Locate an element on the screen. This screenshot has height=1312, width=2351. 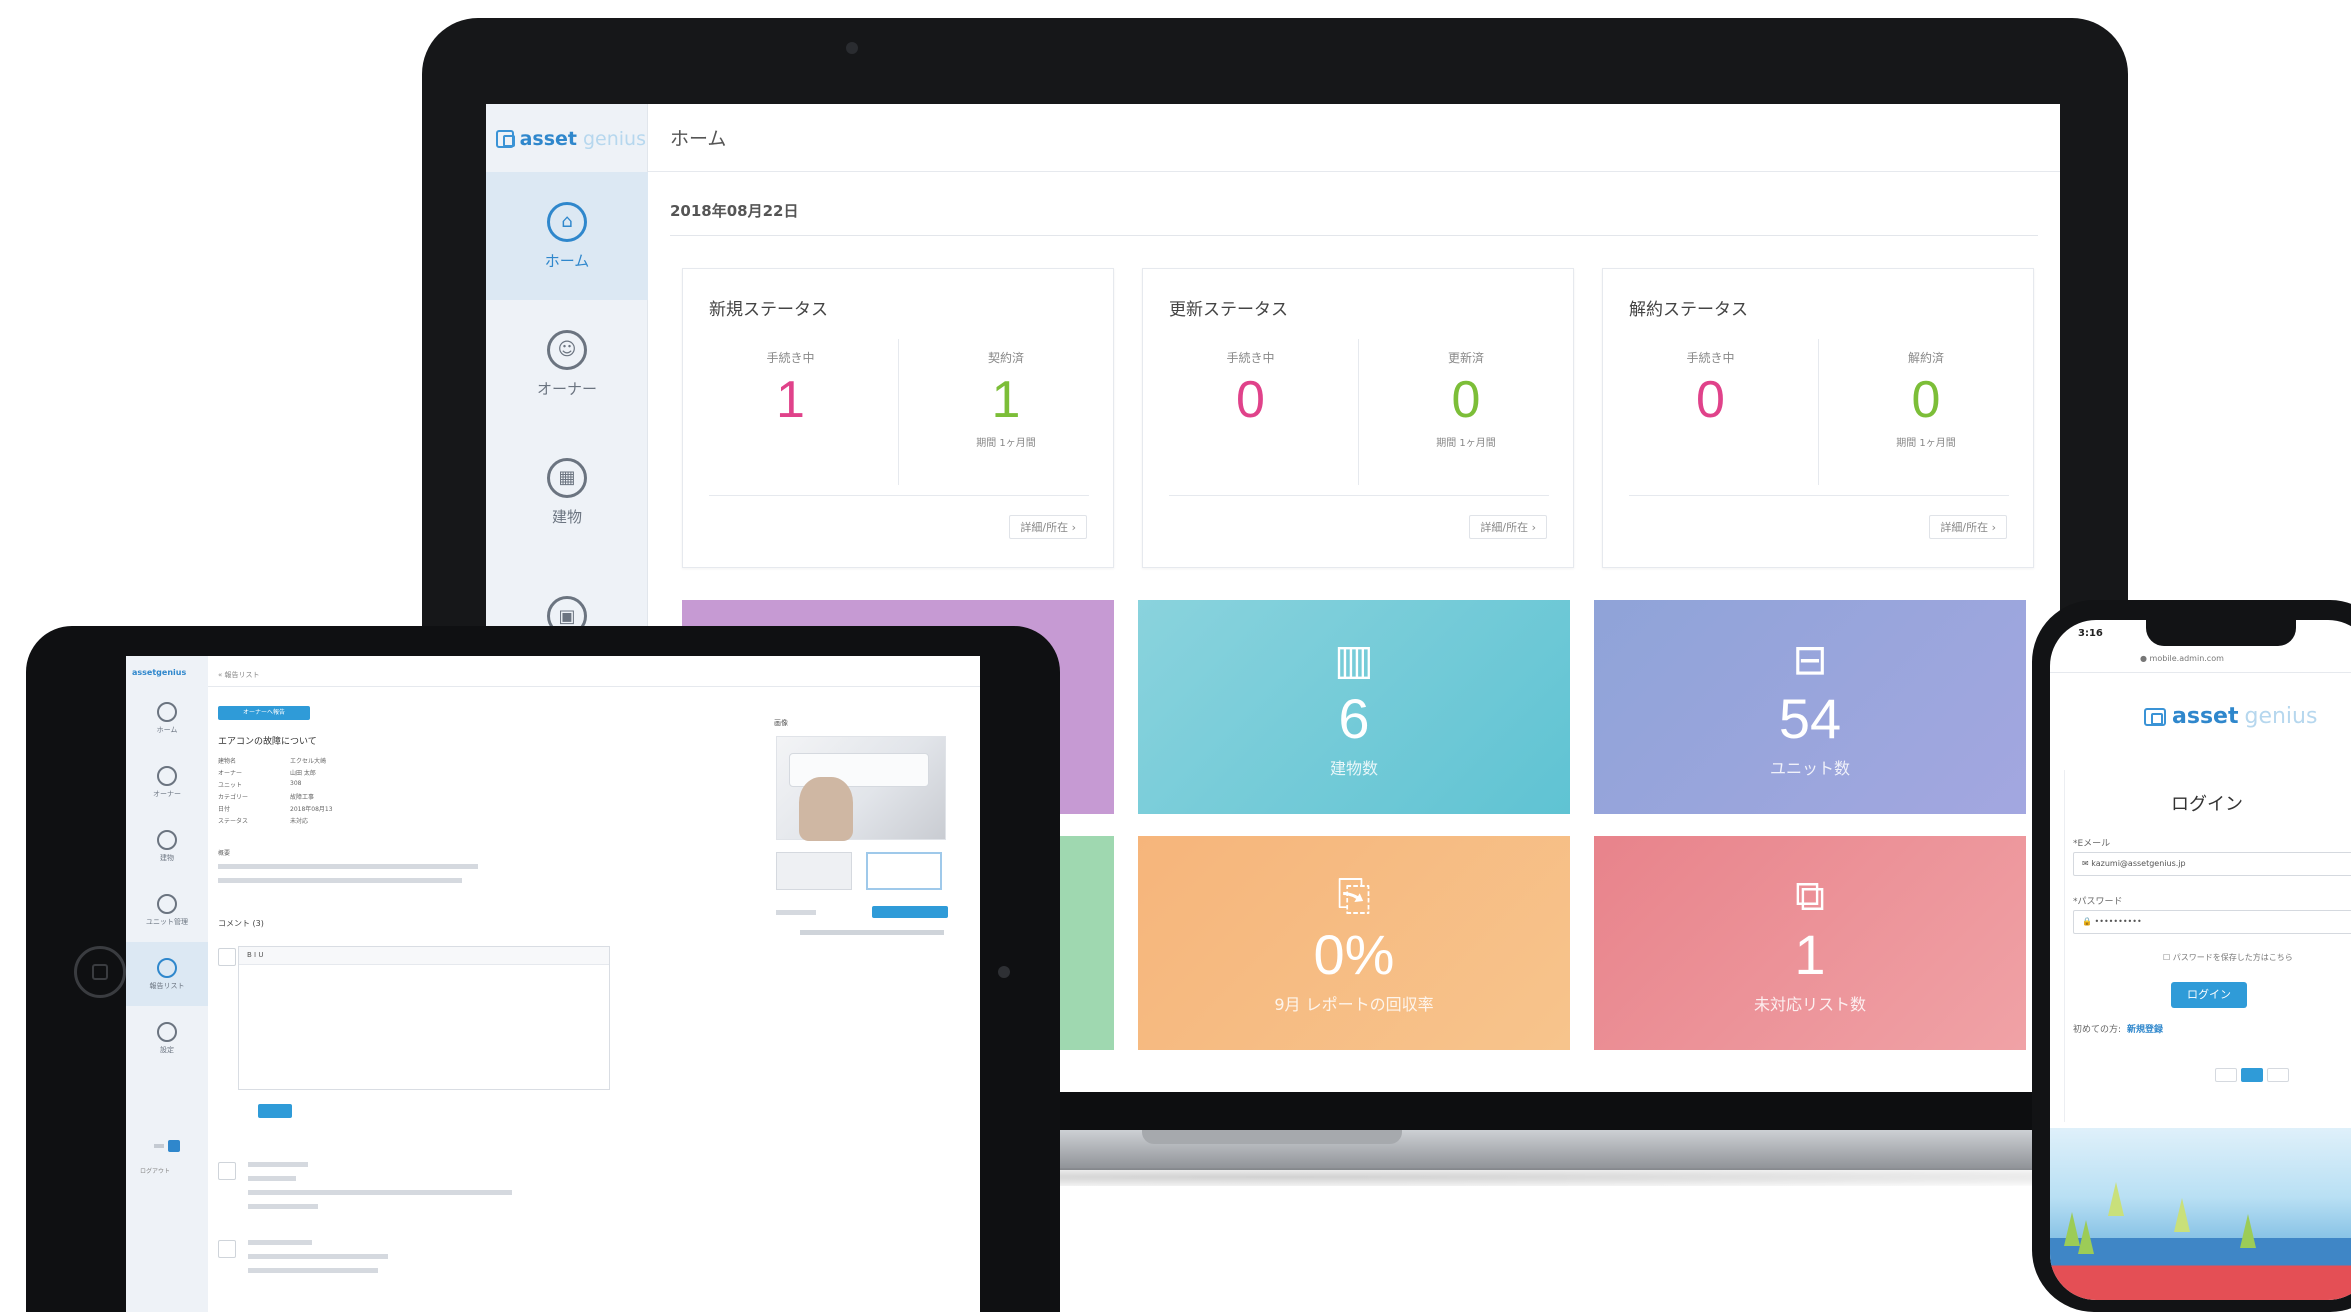
meta-key: 建物名 is located at coordinates (227, 761).